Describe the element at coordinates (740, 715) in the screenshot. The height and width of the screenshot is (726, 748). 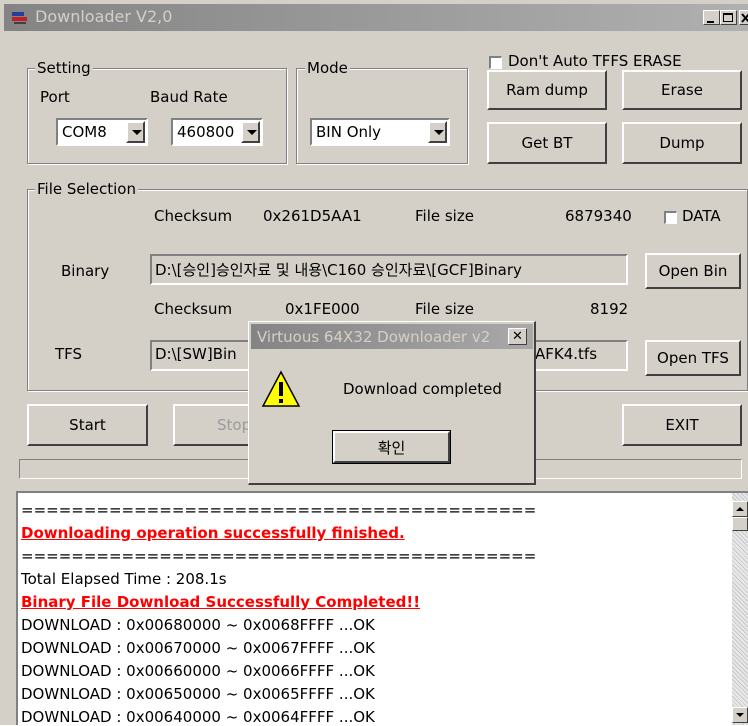
I see `scroll-down-button` at that location.